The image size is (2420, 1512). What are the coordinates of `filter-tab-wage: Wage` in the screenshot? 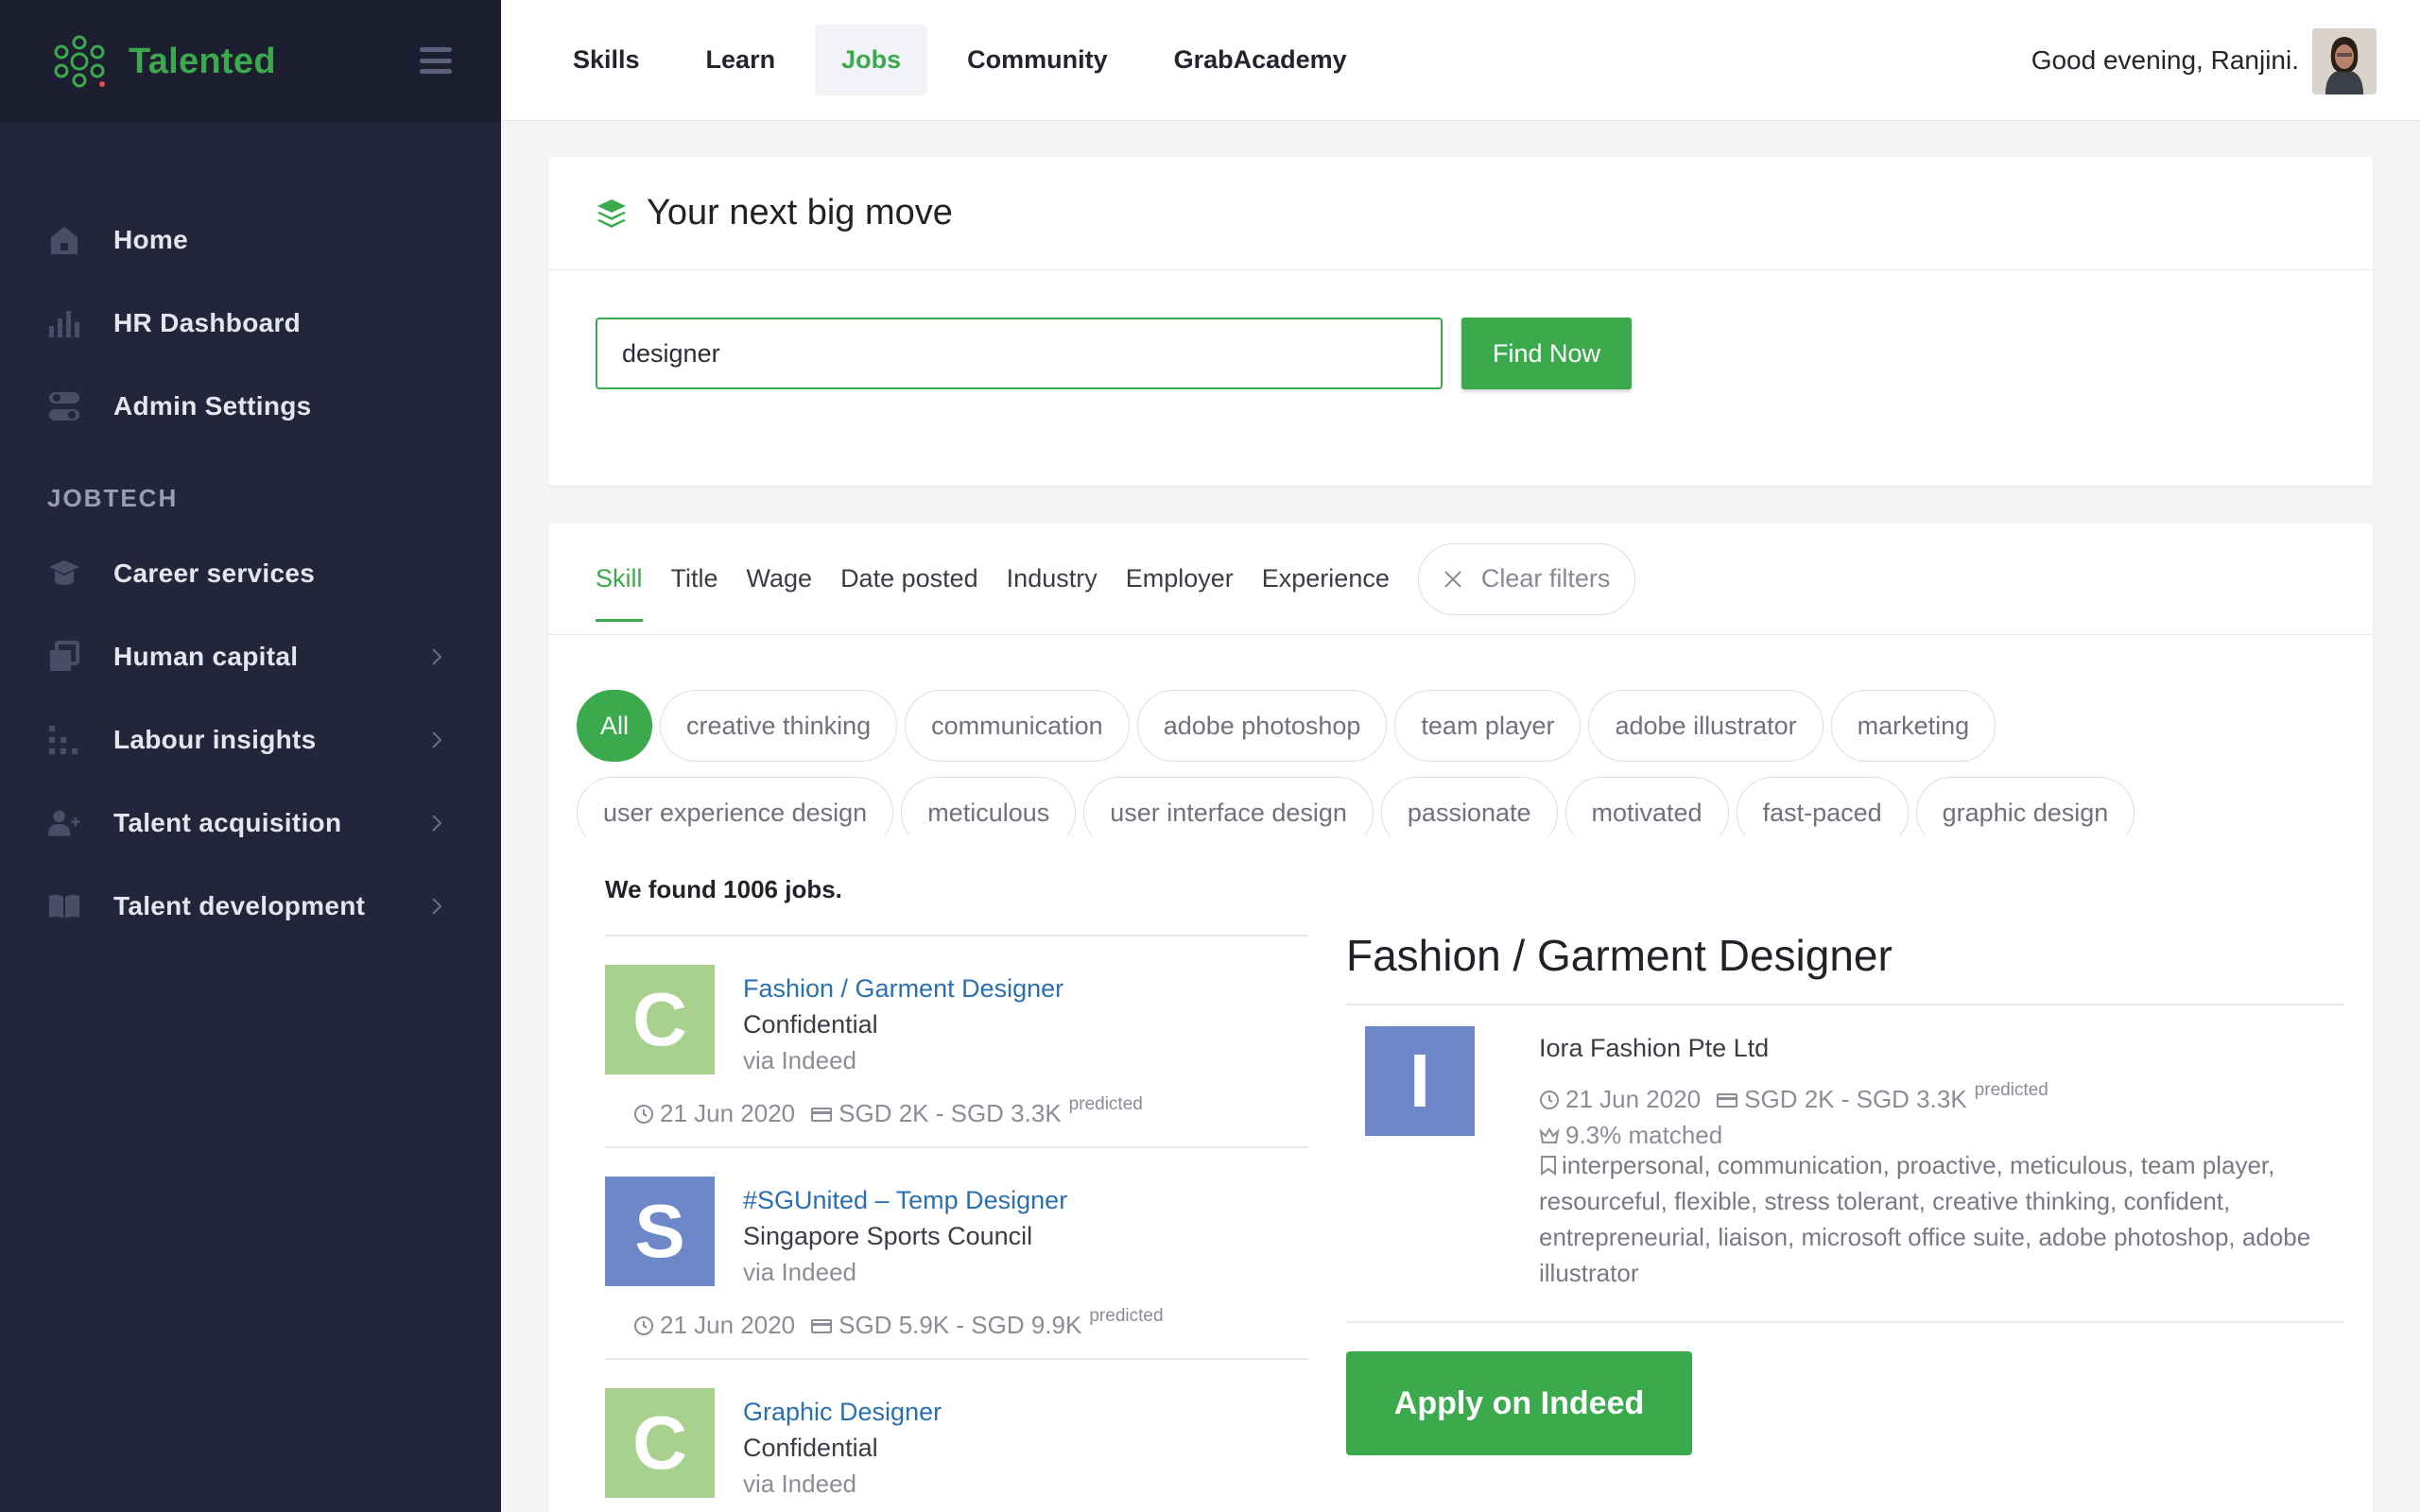 It's located at (780, 579).